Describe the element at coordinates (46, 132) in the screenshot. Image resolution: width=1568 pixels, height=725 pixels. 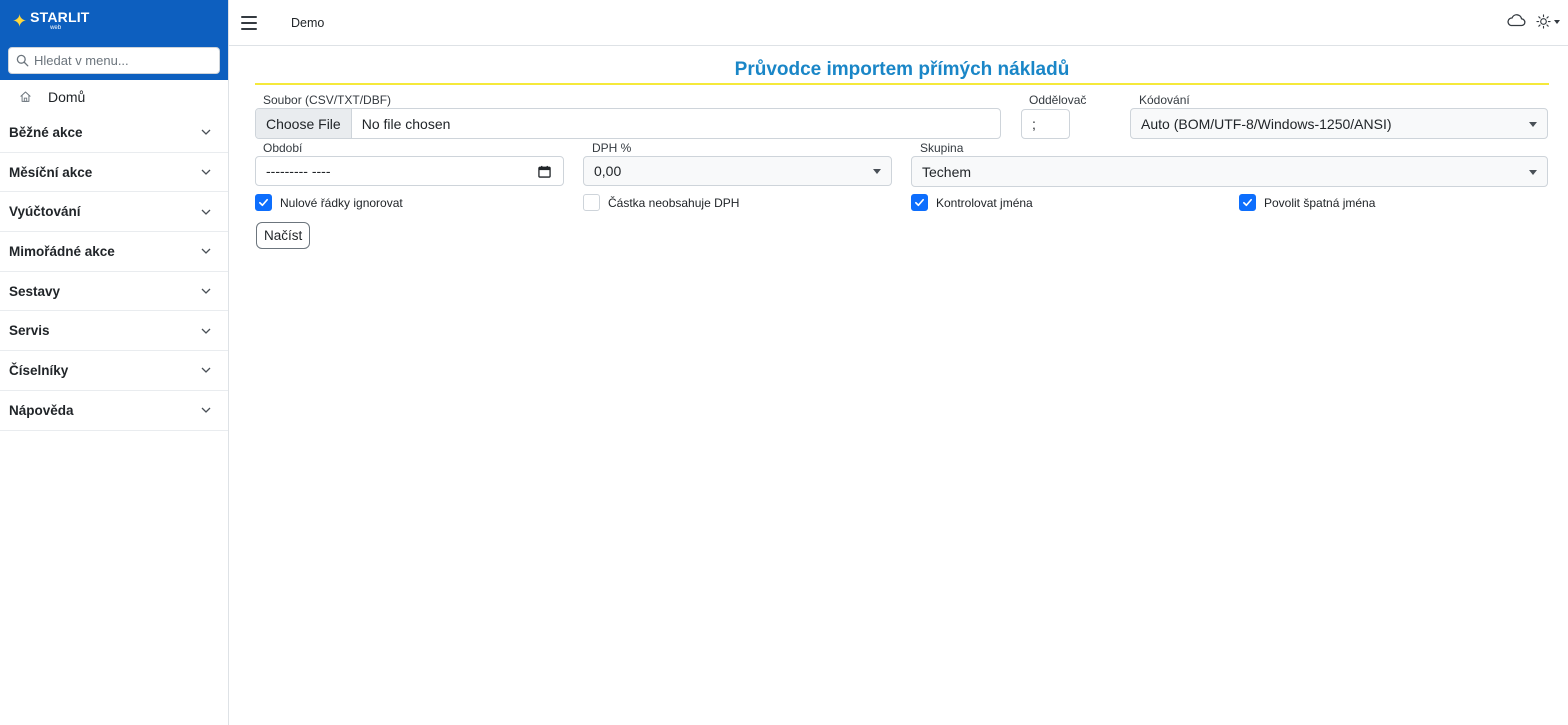
I see `sidebar-menu-label: Běžné akce` at that location.